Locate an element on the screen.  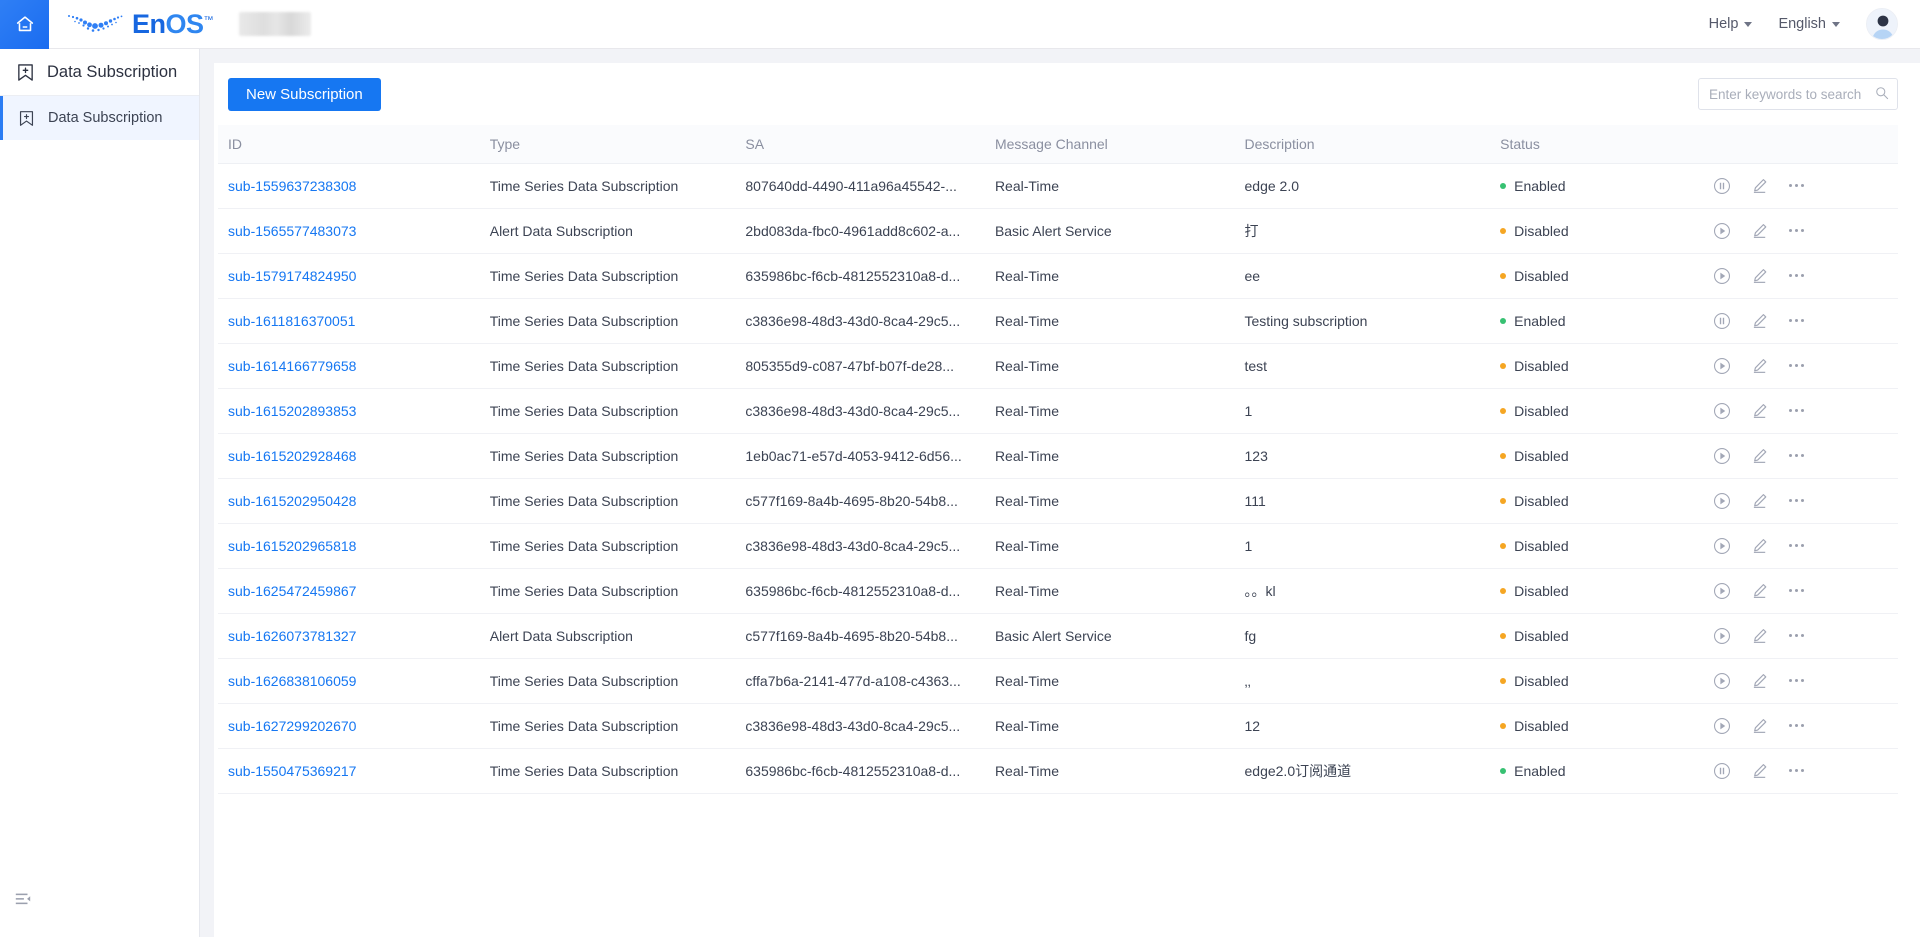
sidebar-item-data-subscription: Data Subscription is located at coordinates (99, 118).